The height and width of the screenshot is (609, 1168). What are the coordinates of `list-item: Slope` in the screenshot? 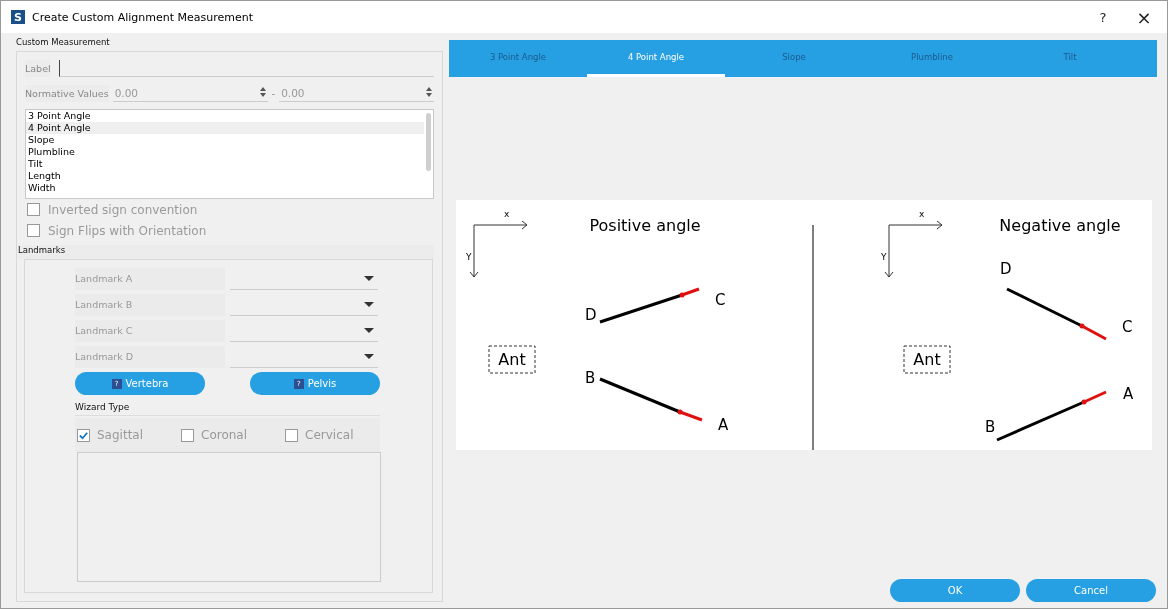 It's located at (225, 140).